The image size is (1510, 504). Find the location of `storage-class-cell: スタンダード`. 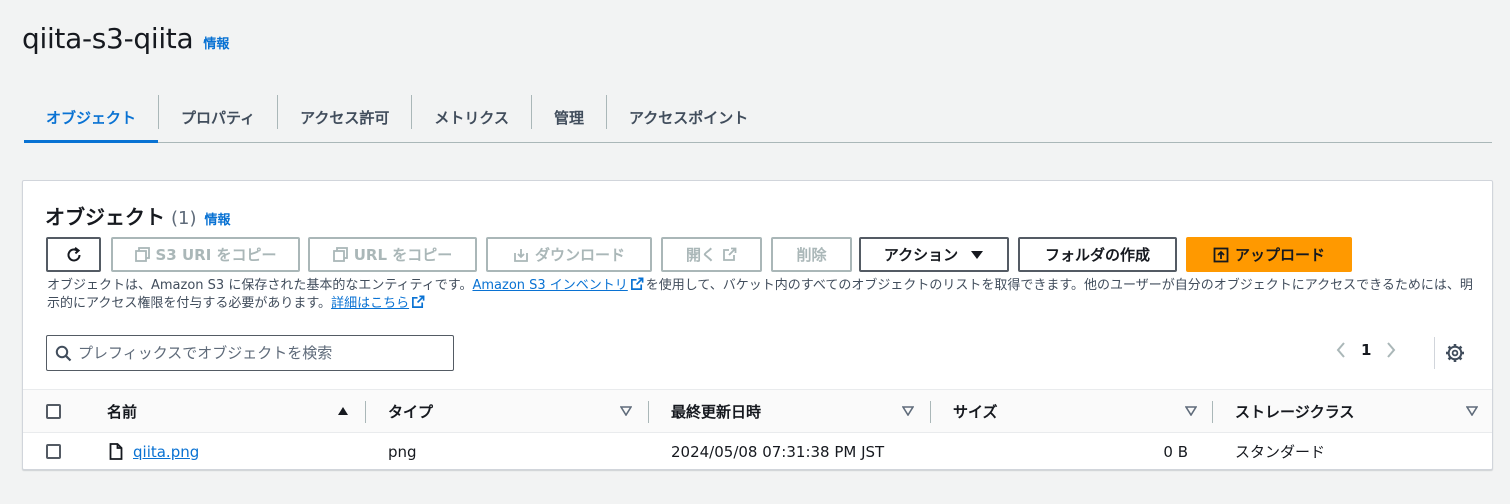

storage-class-cell: スタンダード is located at coordinates (1280, 452).